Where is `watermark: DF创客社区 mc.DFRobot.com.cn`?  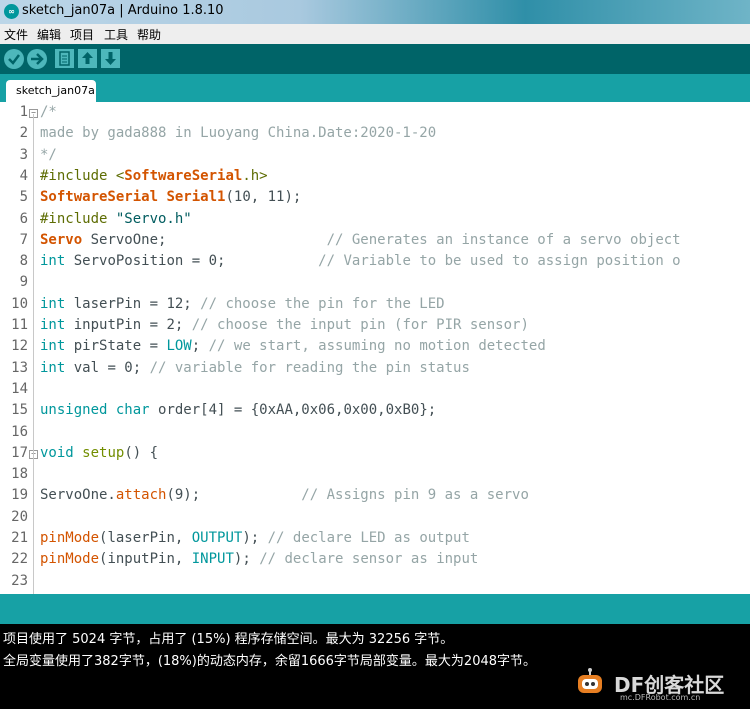
watermark: DF创客社区 mc.DFRobot.com.cn is located at coordinates (659, 683).